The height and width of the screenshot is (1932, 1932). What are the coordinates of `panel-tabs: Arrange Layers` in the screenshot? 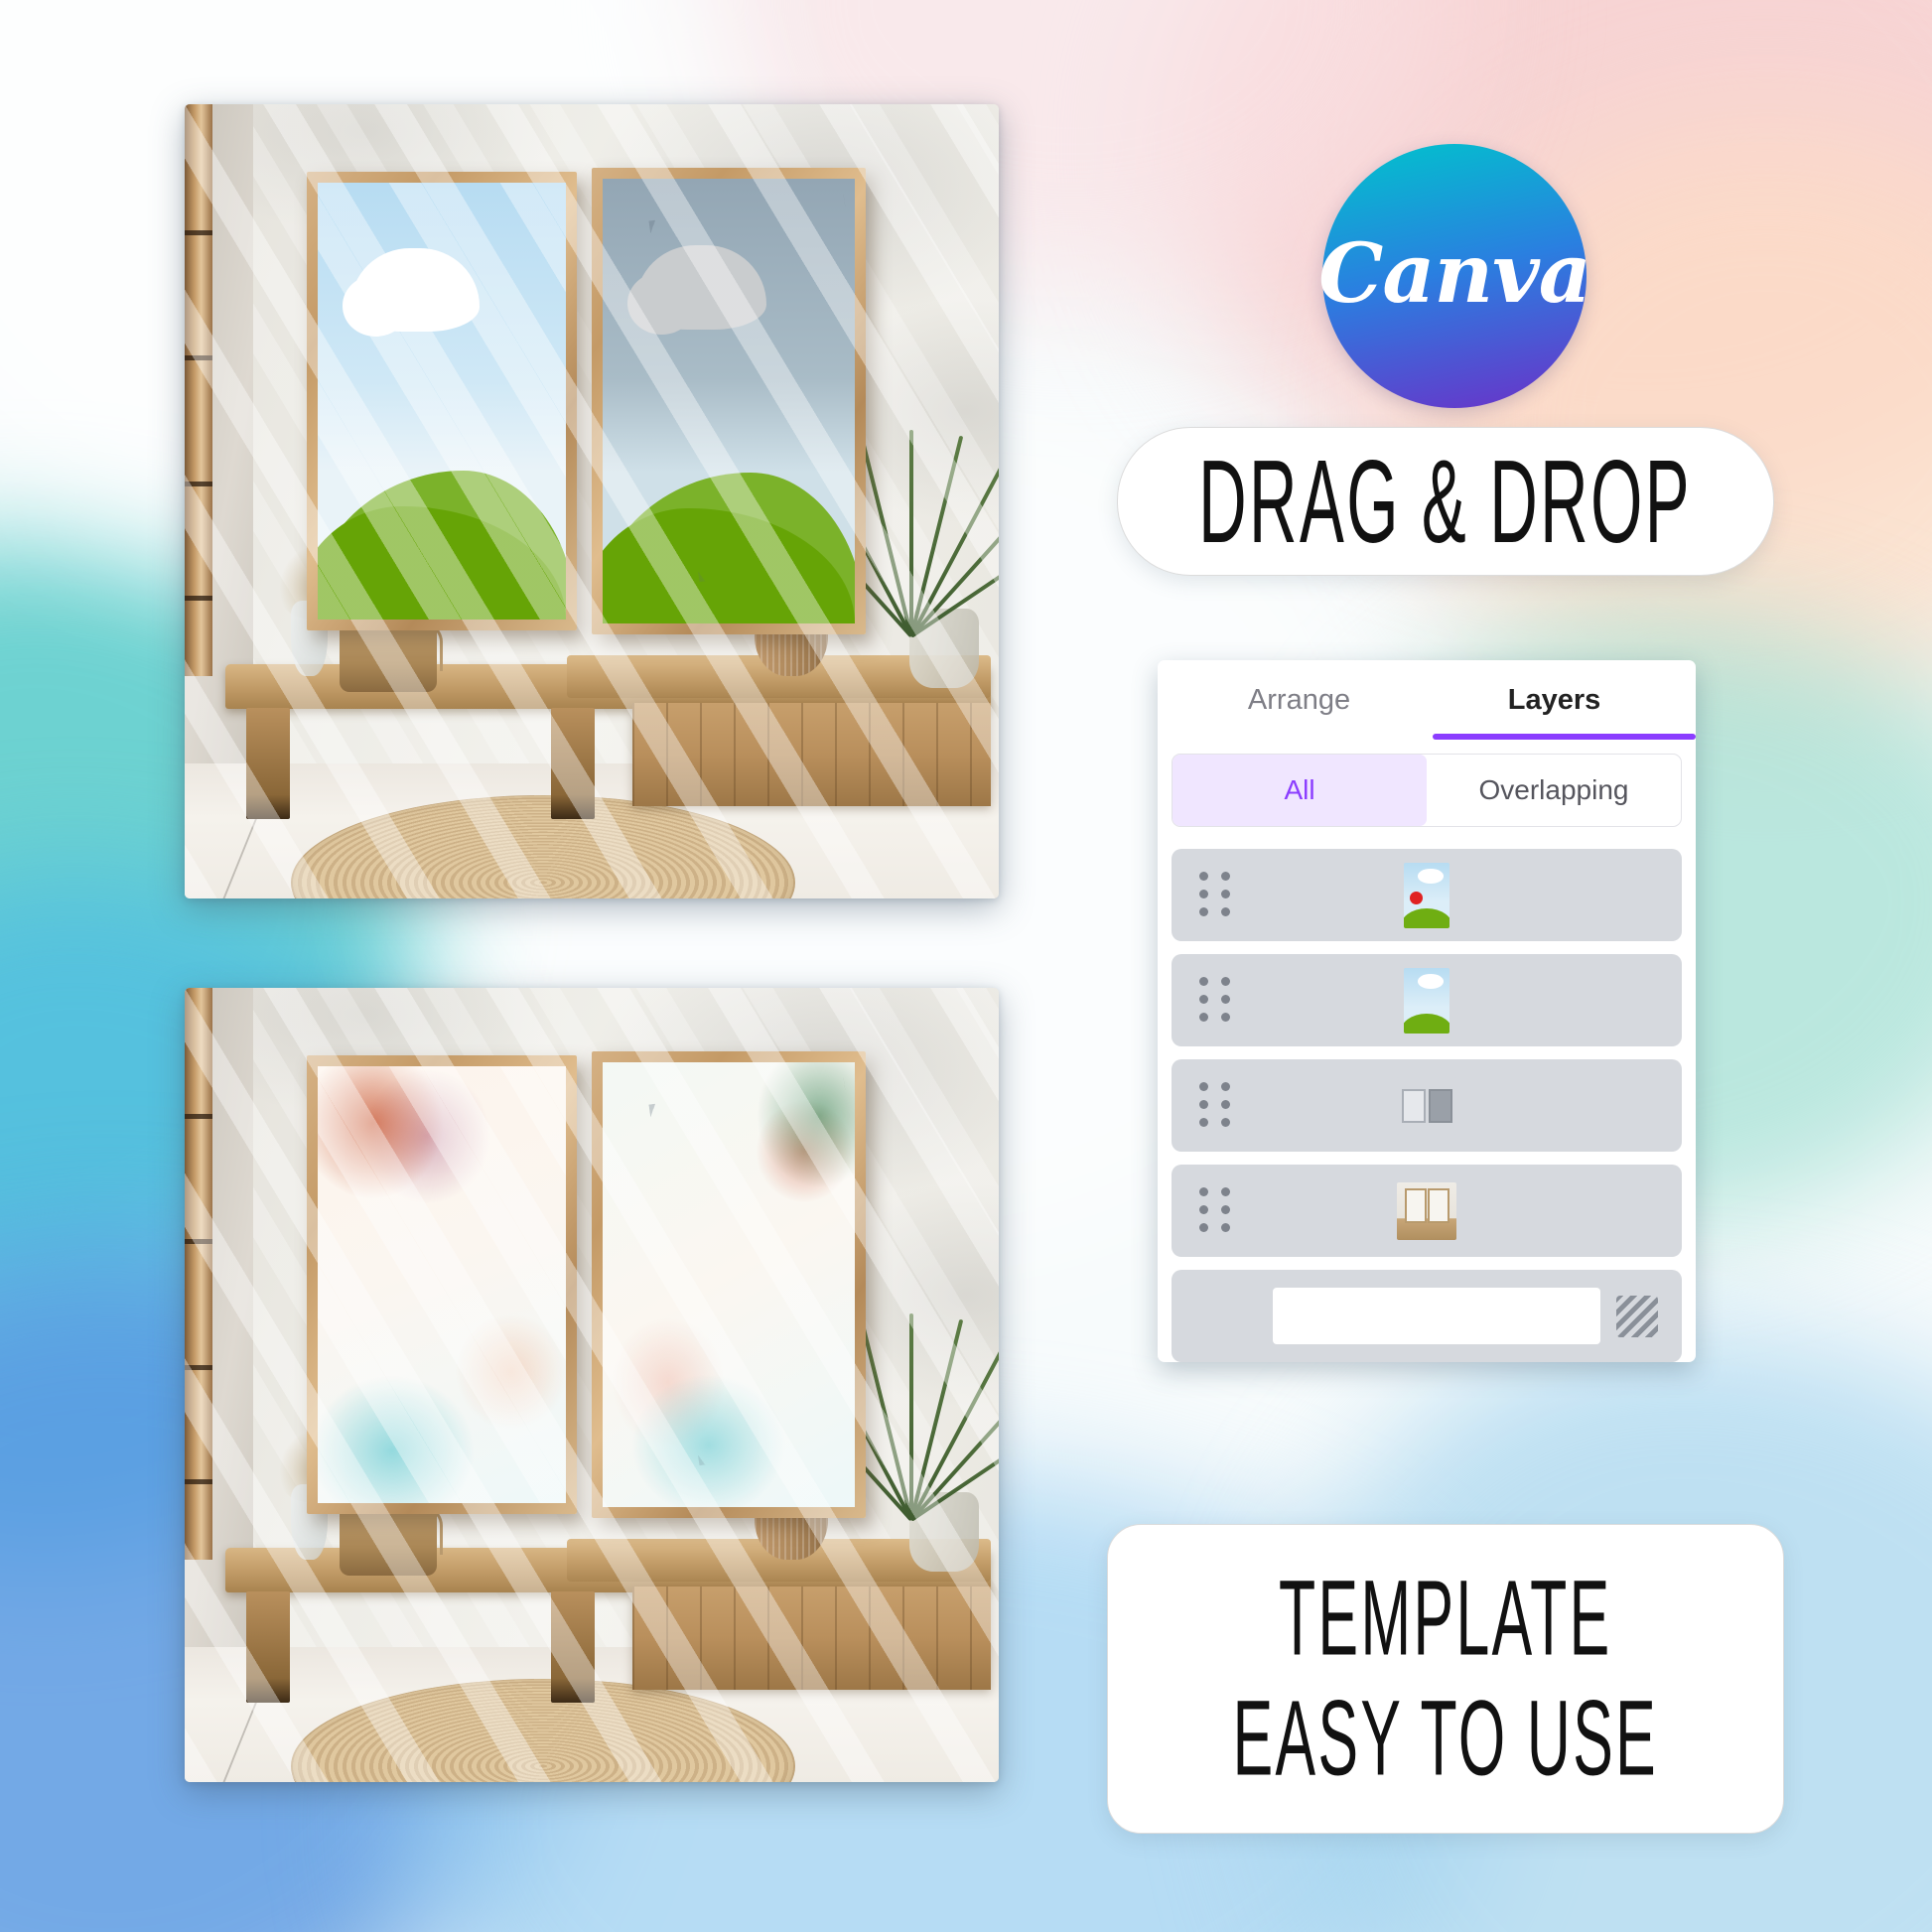 It's located at (1434, 700).